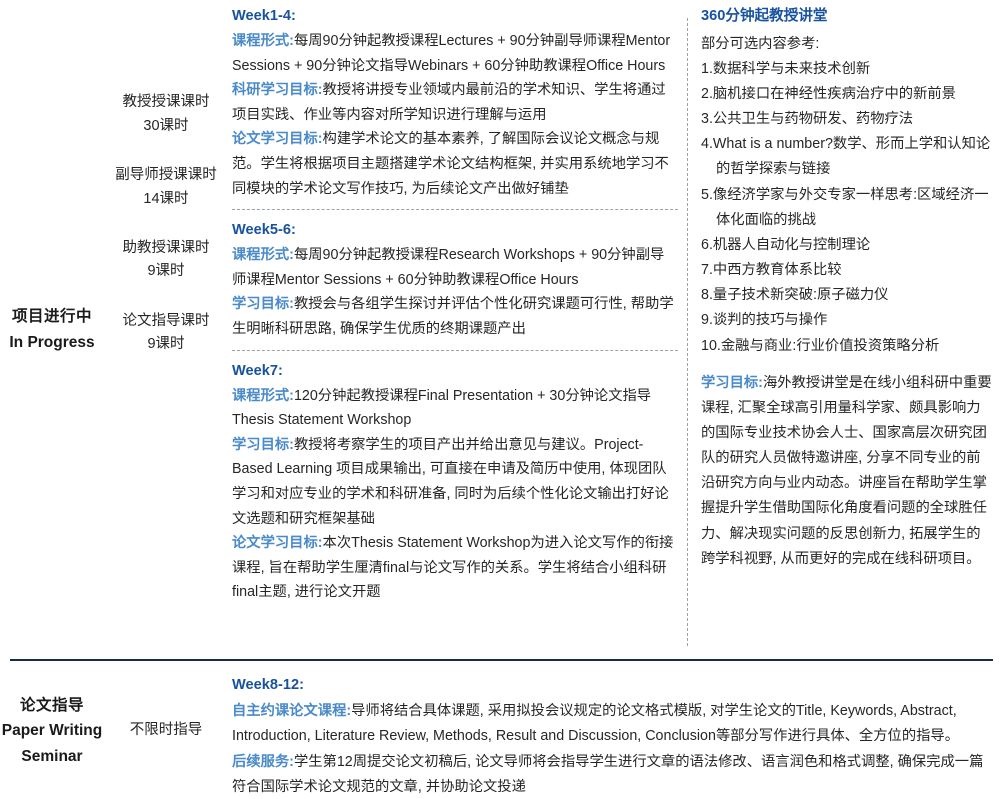 This screenshot has width=1003, height=799. What do you see at coordinates (166, 175) in the screenshot?
I see `hours-item-name: 副导师授课课时` at bounding box center [166, 175].